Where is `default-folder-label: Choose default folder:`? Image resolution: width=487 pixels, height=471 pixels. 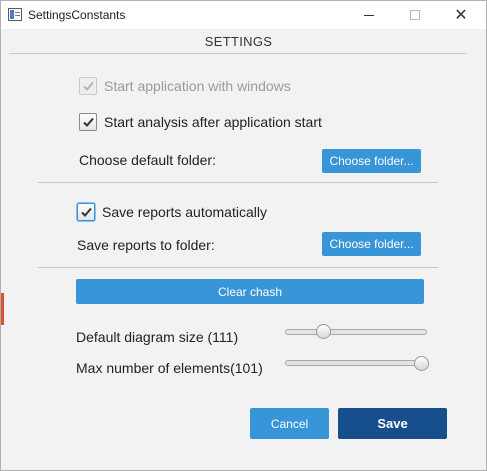 default-folder-label: Choose default folder: is located at coordinates (147, 160).